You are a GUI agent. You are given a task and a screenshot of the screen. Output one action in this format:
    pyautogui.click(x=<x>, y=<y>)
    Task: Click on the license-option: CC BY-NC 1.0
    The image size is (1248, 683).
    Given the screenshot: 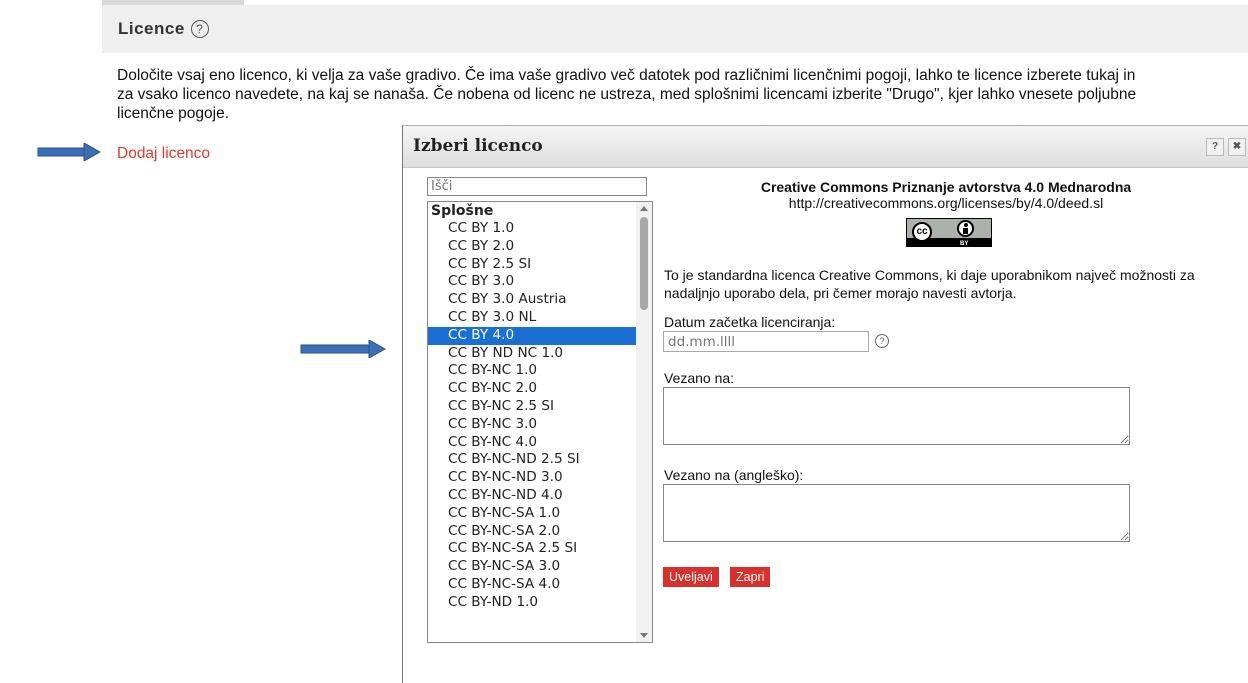 What is the action you would take?
    pyautogui.click(x=532, y=371)
    